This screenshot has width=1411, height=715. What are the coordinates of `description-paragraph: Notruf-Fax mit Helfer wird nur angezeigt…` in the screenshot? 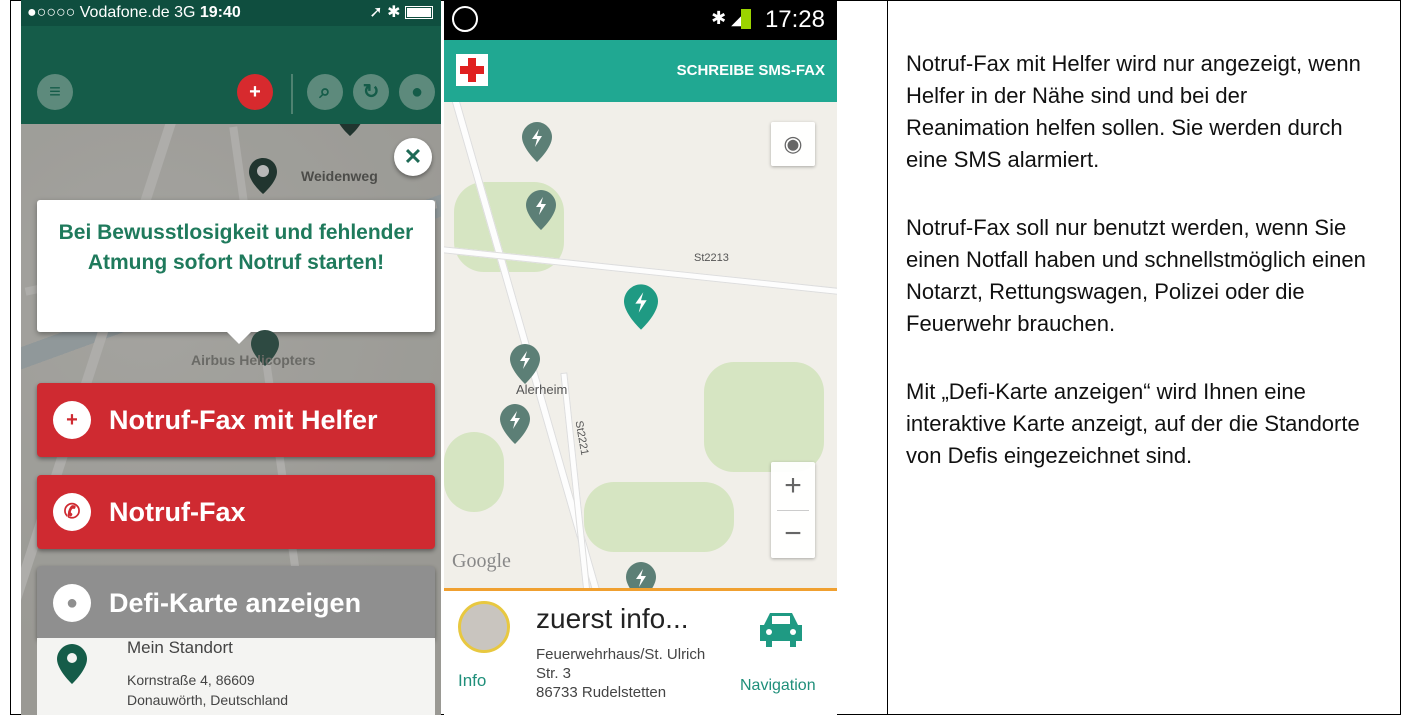 It's located at (1133, 111).